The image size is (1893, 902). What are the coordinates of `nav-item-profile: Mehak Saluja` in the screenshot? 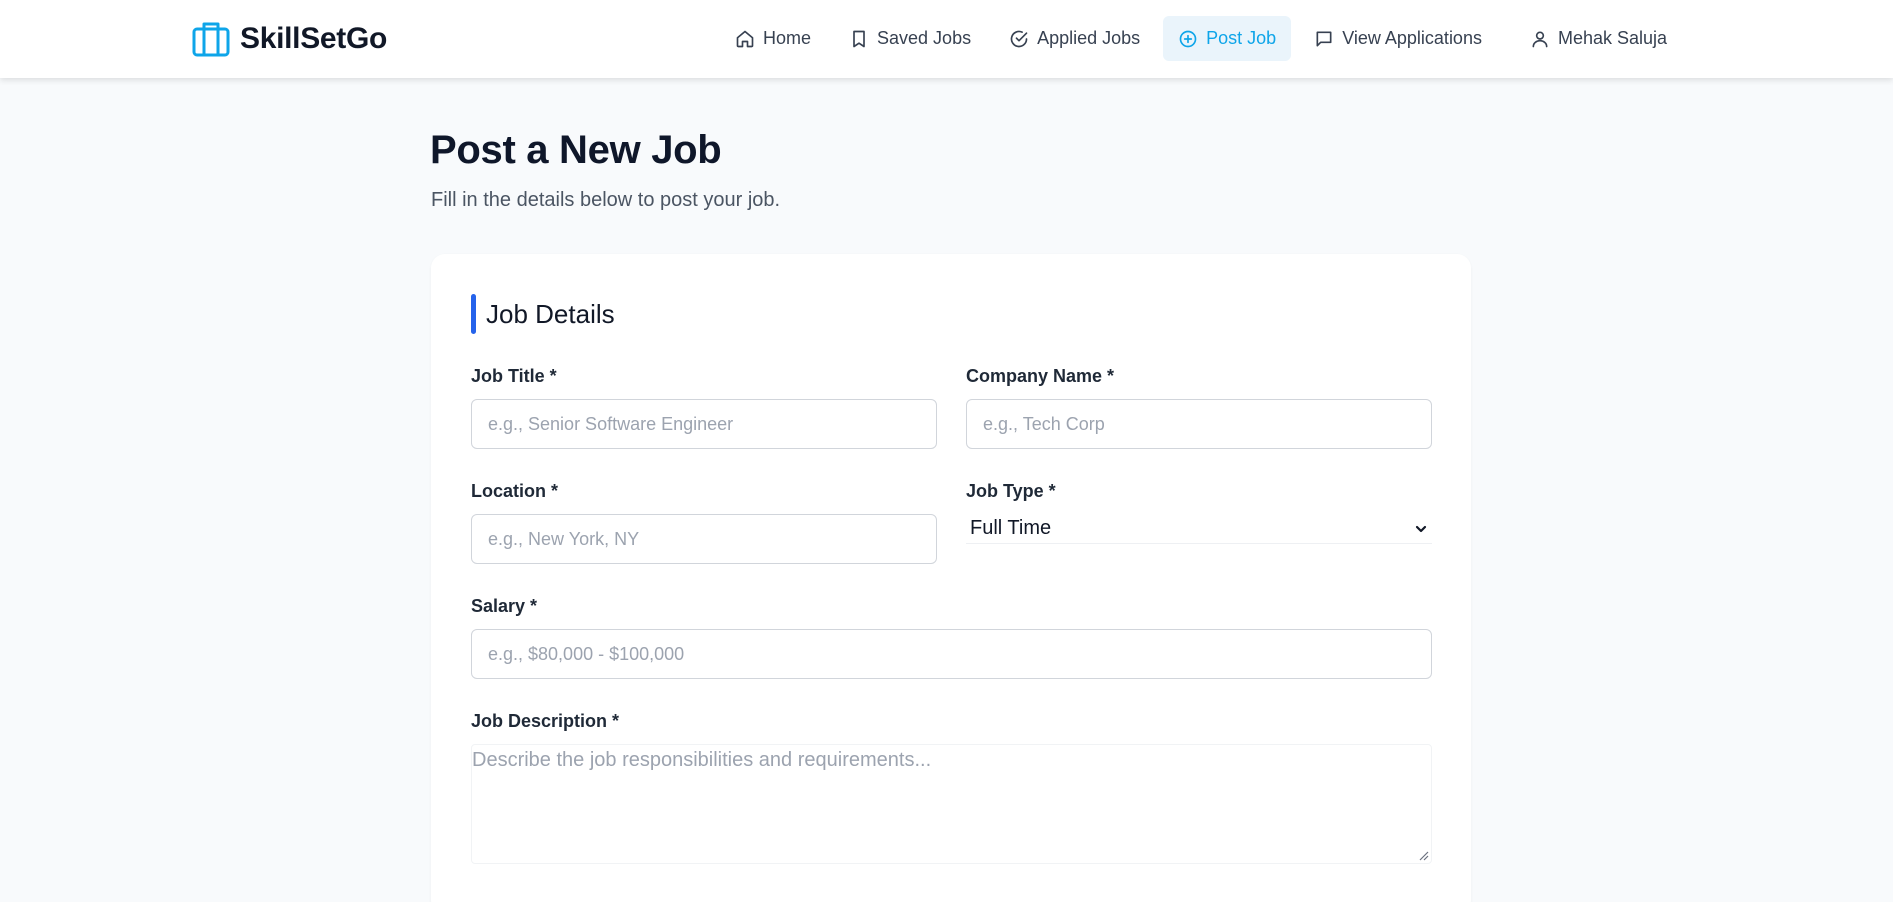 It's located at (1598, 38).